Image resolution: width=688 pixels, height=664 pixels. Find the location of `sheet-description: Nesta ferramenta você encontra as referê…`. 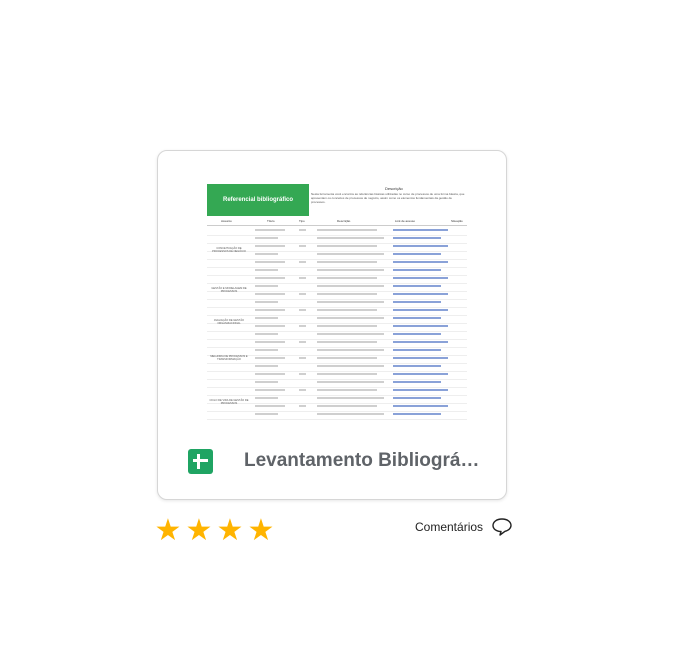

sheet-description: Nesta ferramenta você encontra as referê… is located at coordinates (388, 198).